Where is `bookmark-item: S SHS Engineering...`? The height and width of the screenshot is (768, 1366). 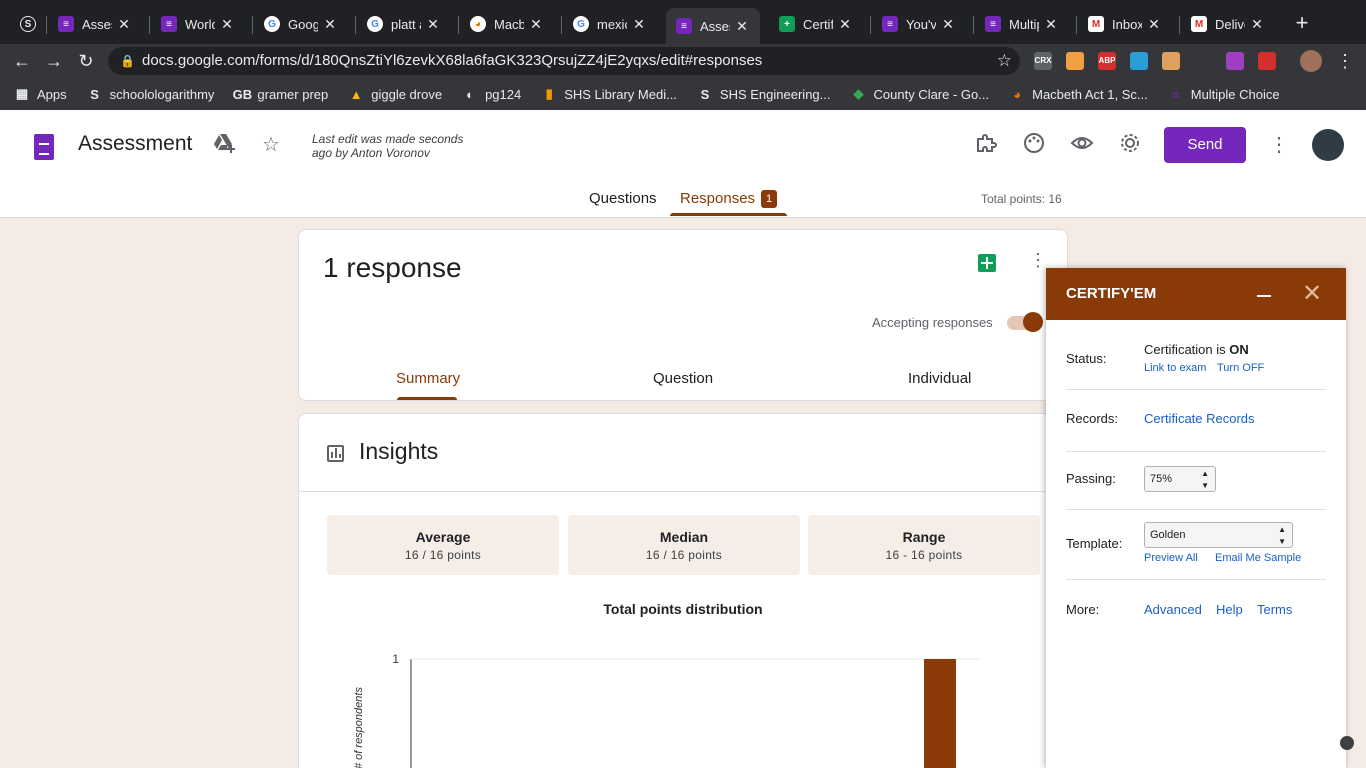
bookmark-item: S SHS Engineering... is located at coordinates (764, 94).